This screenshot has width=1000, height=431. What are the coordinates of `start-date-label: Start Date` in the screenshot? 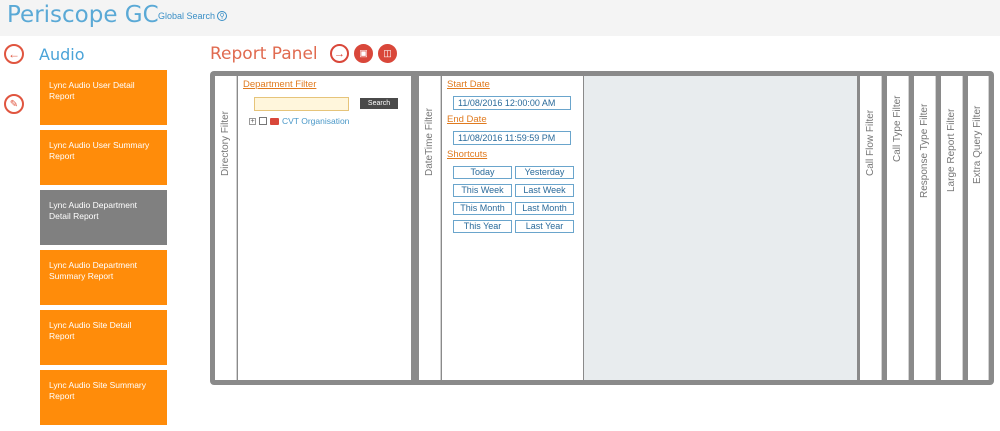 It's located at (468, 84).